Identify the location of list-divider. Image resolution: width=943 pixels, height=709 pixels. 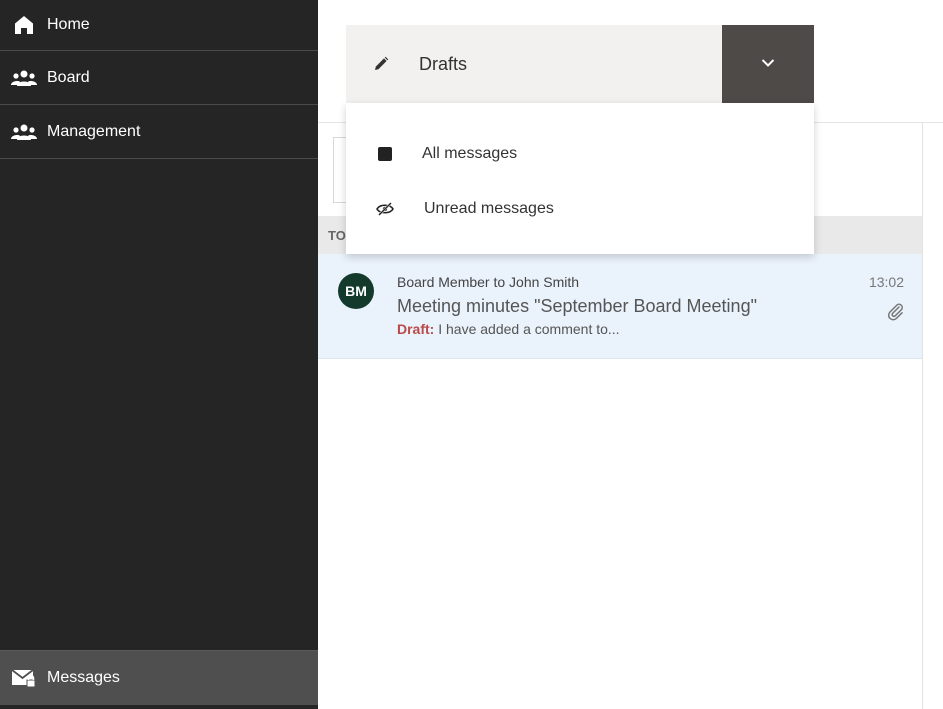
(922, 416).